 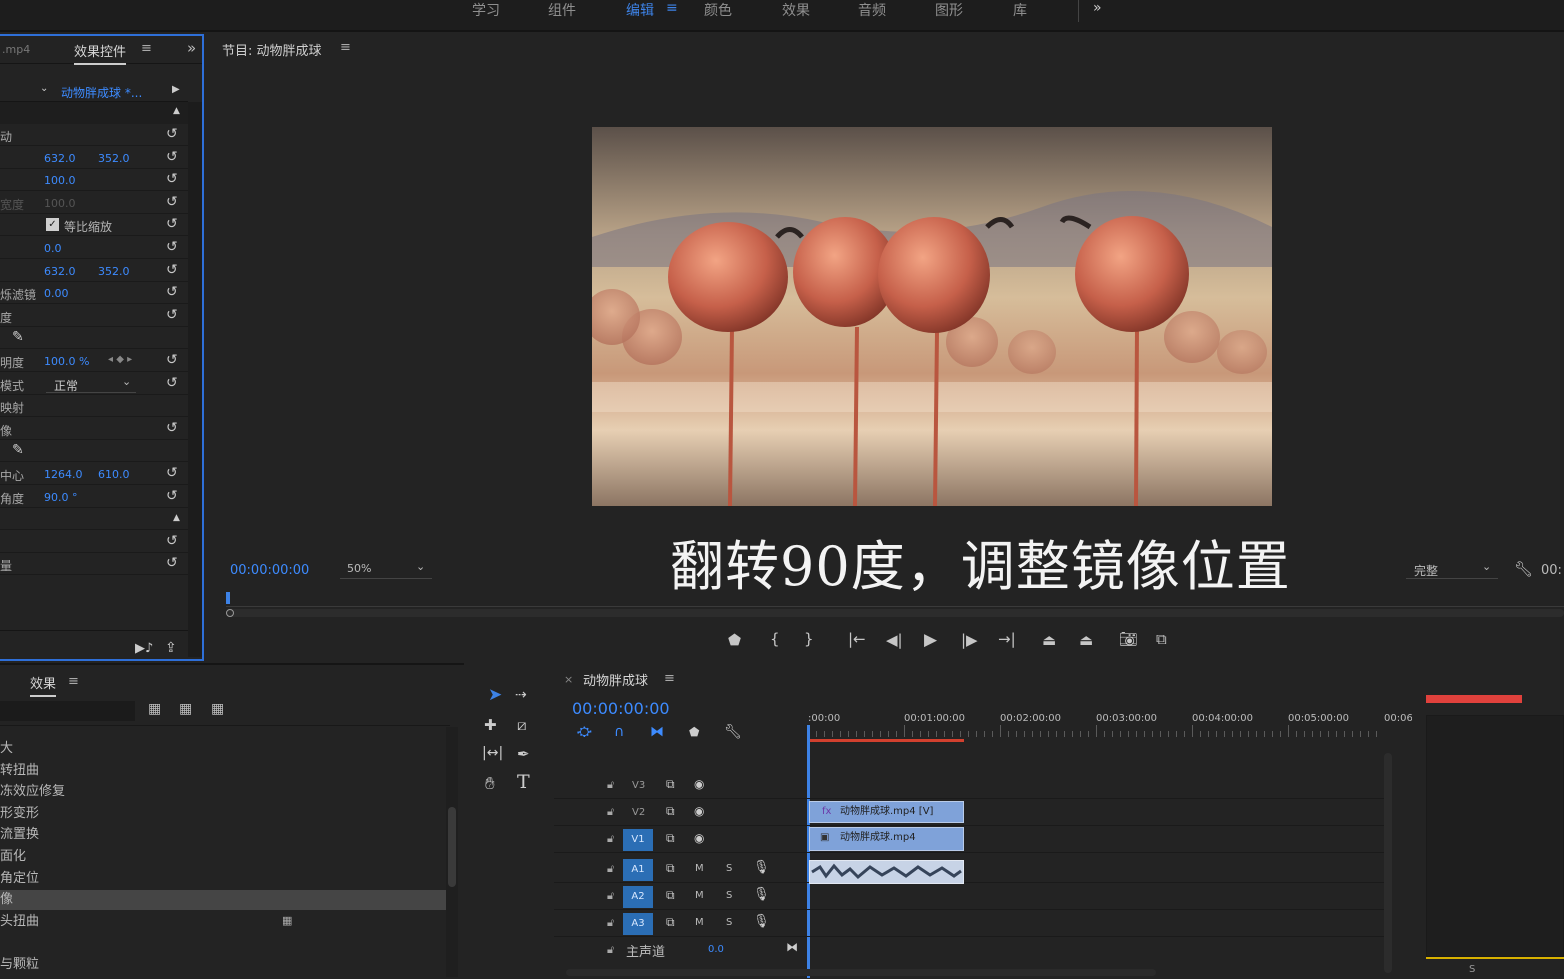 What do you see at coordinates (223, 771) in the screenshot?
I see `effects-list-item: 转扭曲` at bounding box center [223, 771].